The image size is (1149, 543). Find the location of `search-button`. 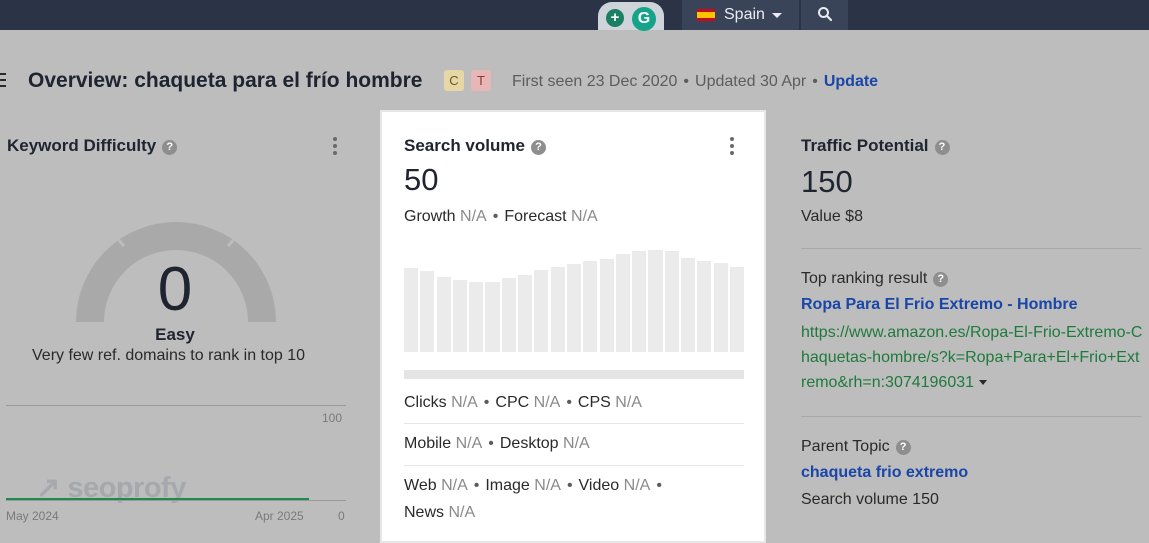

search-button is located at coordinates (824, 15).